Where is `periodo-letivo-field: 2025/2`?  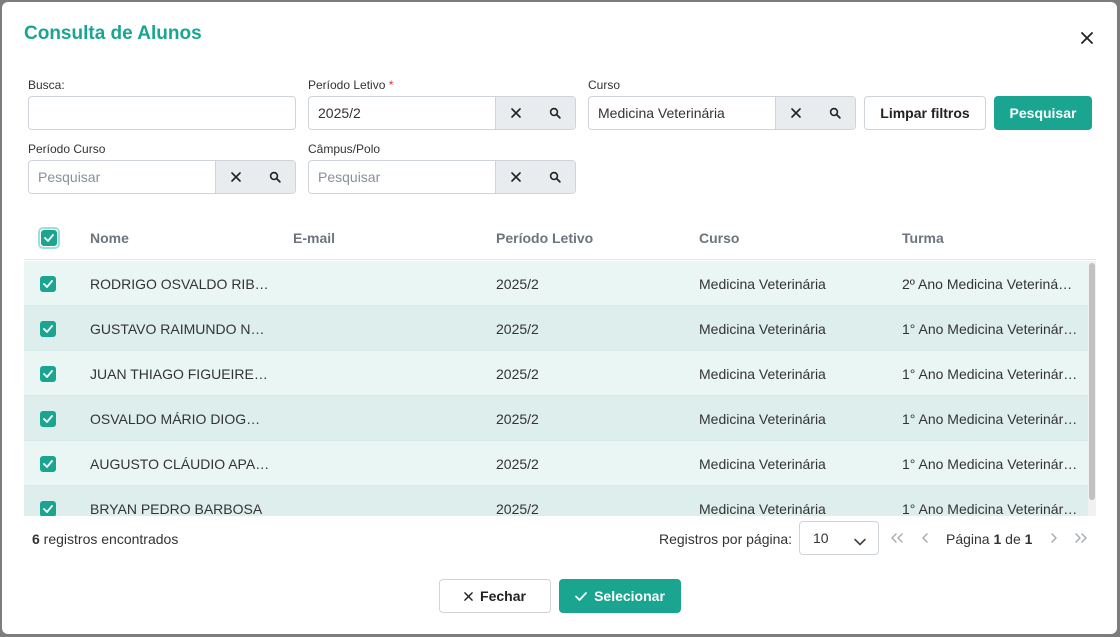 periodo-letivo-field: 2025/2 is located at coordinates (442, 113).